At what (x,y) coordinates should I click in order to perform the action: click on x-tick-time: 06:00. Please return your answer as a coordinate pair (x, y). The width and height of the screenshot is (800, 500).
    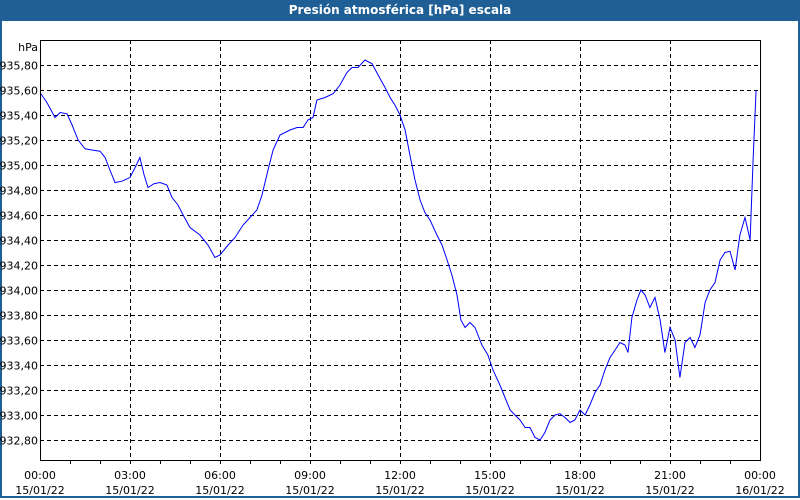
    Looking at the image, I should click on (220, 475).